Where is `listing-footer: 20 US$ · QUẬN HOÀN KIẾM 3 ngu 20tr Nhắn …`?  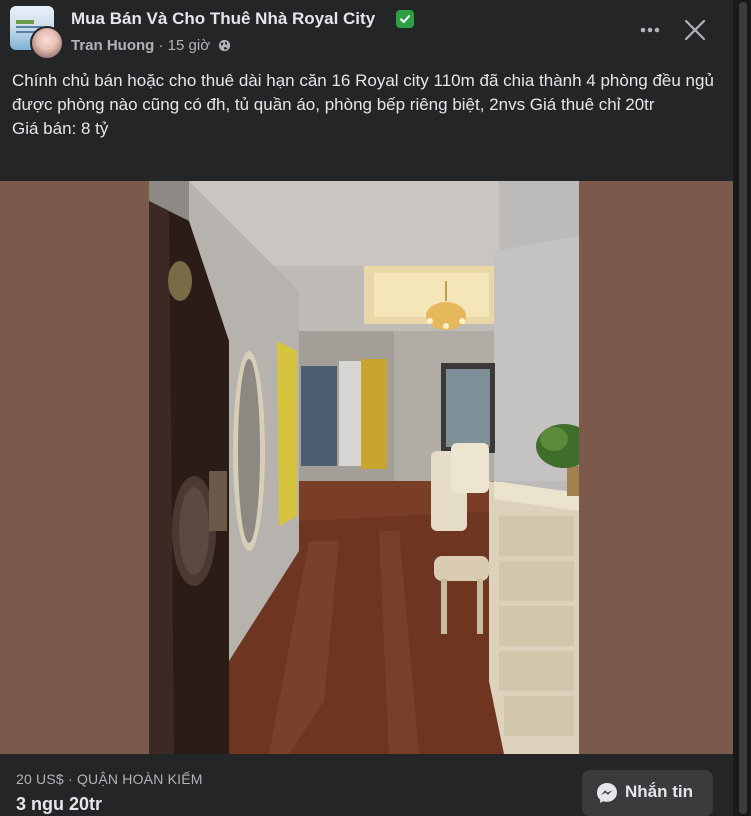 listing-footer: 20 US$ · QUẬN HOÀN KIẾM 3 ngu 20tr Nhắn … is located at coordinates (366, 785).